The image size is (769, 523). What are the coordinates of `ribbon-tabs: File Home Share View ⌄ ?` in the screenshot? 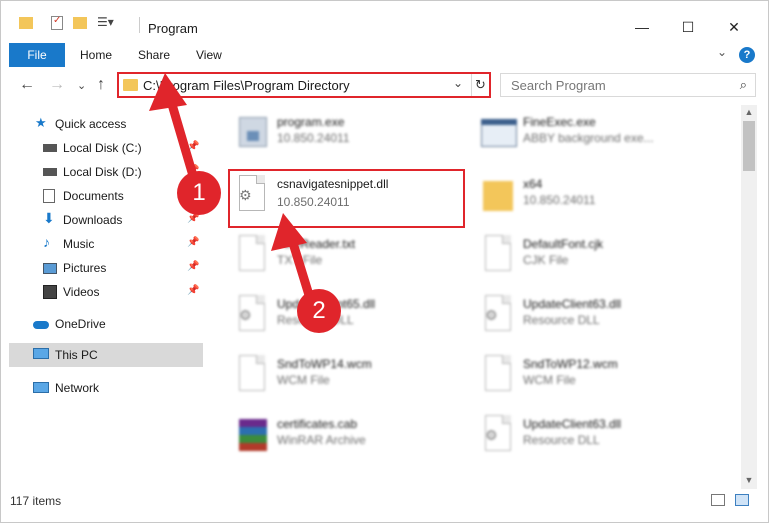 It's located at (384, 55).